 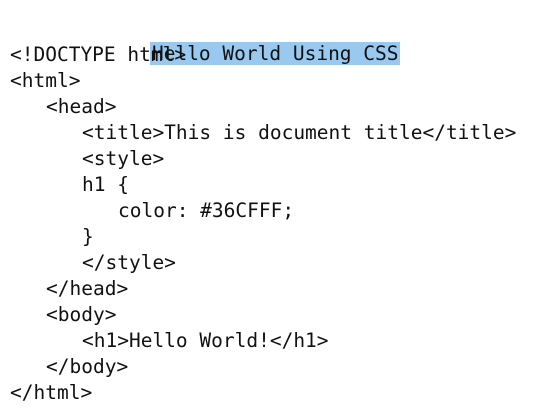 I want to click on code-line-doctype: <!DOCTYPE html>, so click(x=98, y=54).